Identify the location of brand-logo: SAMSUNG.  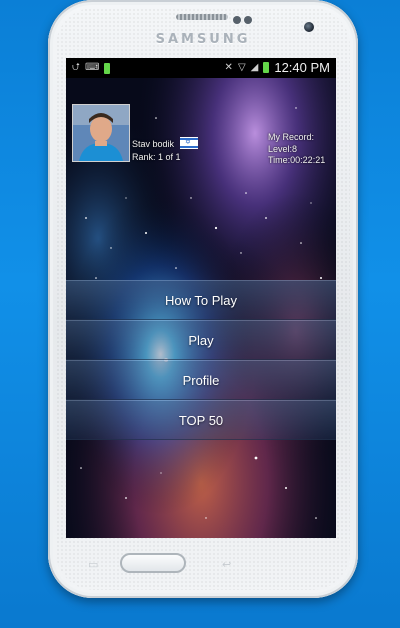
(203, 39).